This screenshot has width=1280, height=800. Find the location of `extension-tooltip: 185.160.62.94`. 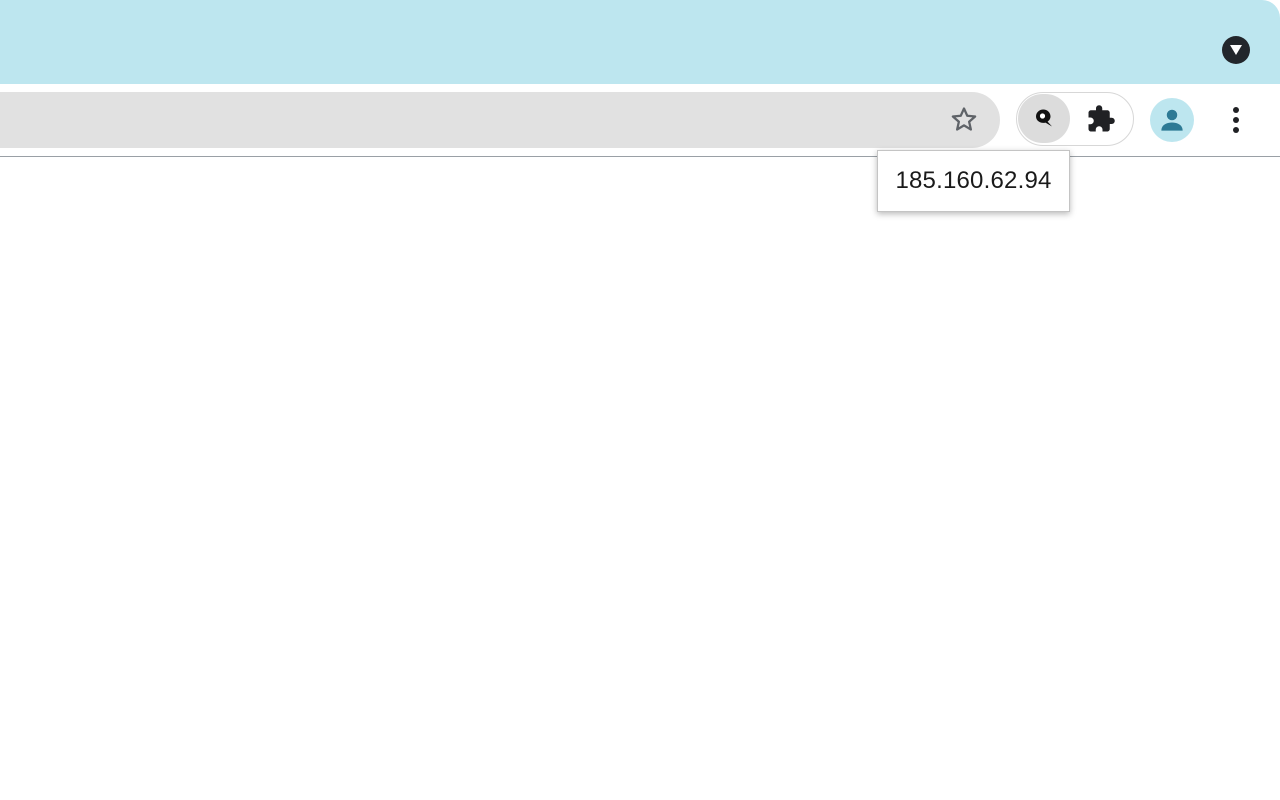

extension-tooltip: 185.160.62.94 is located at coordinates (973, 181).